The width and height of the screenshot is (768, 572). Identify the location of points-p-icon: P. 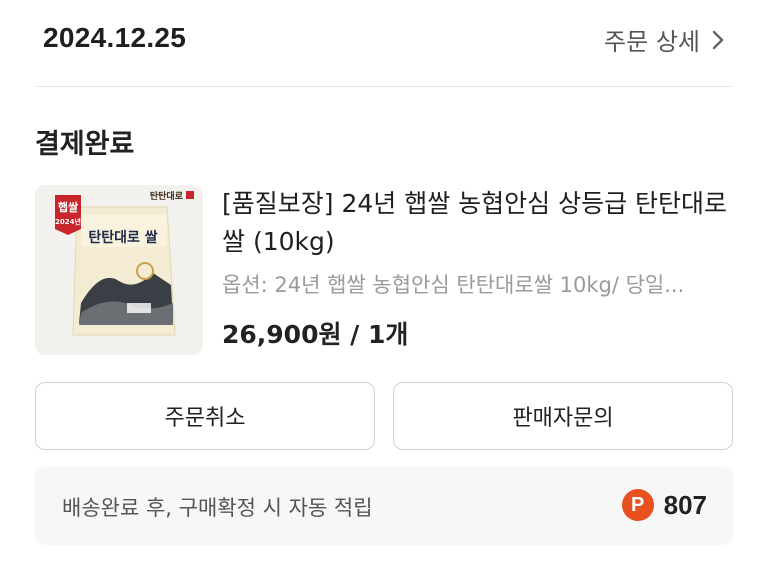
(637, 505).